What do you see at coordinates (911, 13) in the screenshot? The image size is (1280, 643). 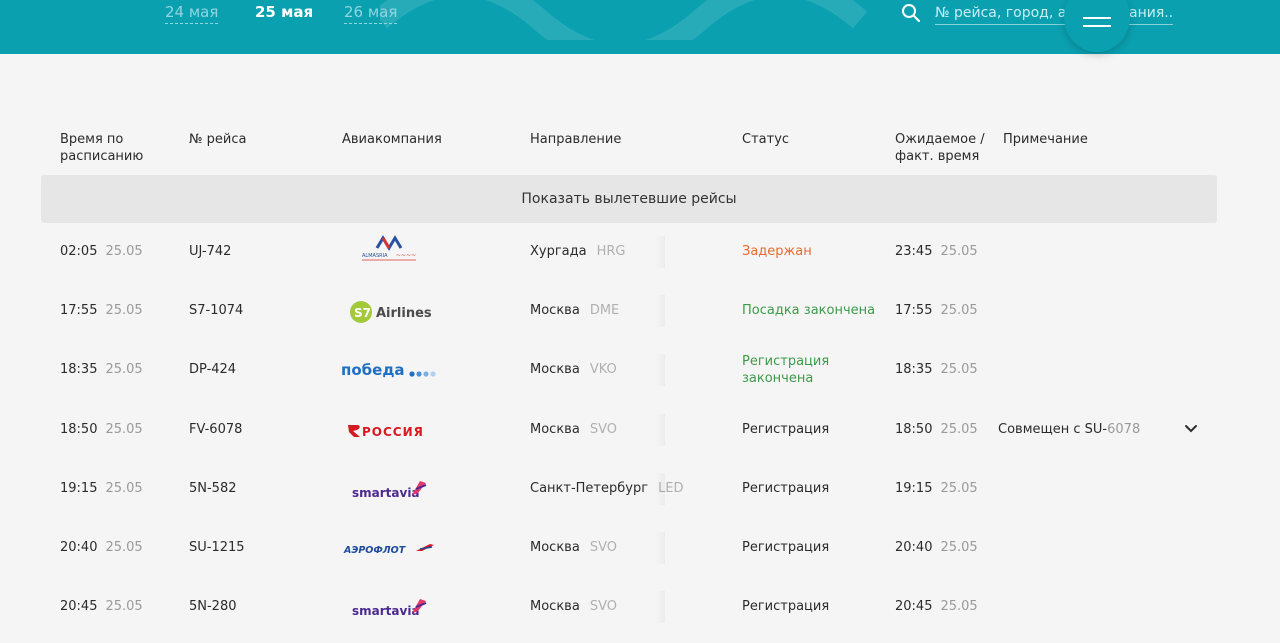 I see `search-icon` at bounding box center [911, 13].